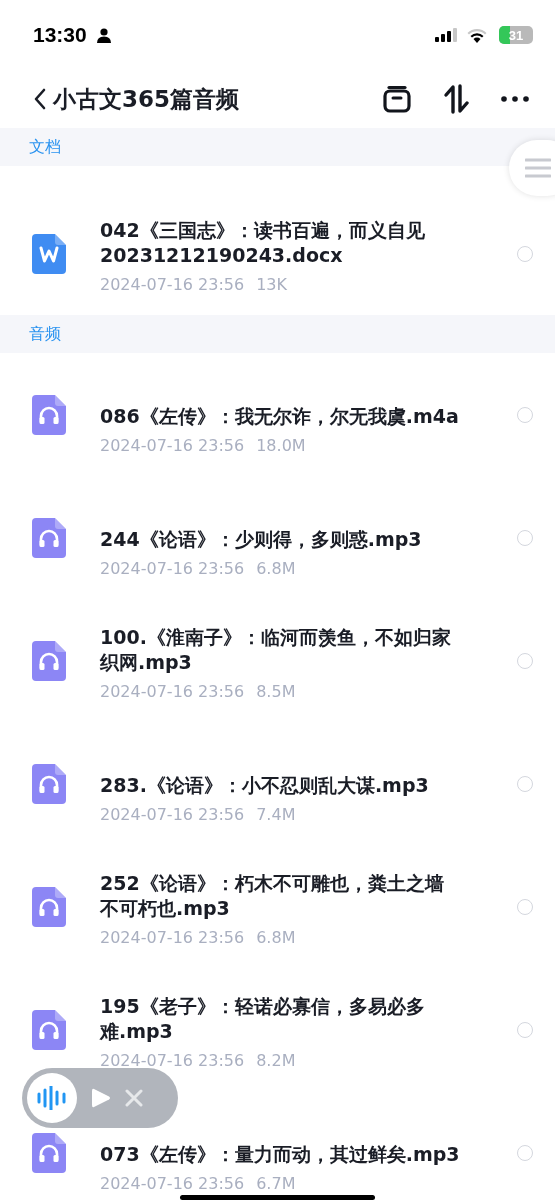  I want to click on audio-wave-button, so click(52, 1098).